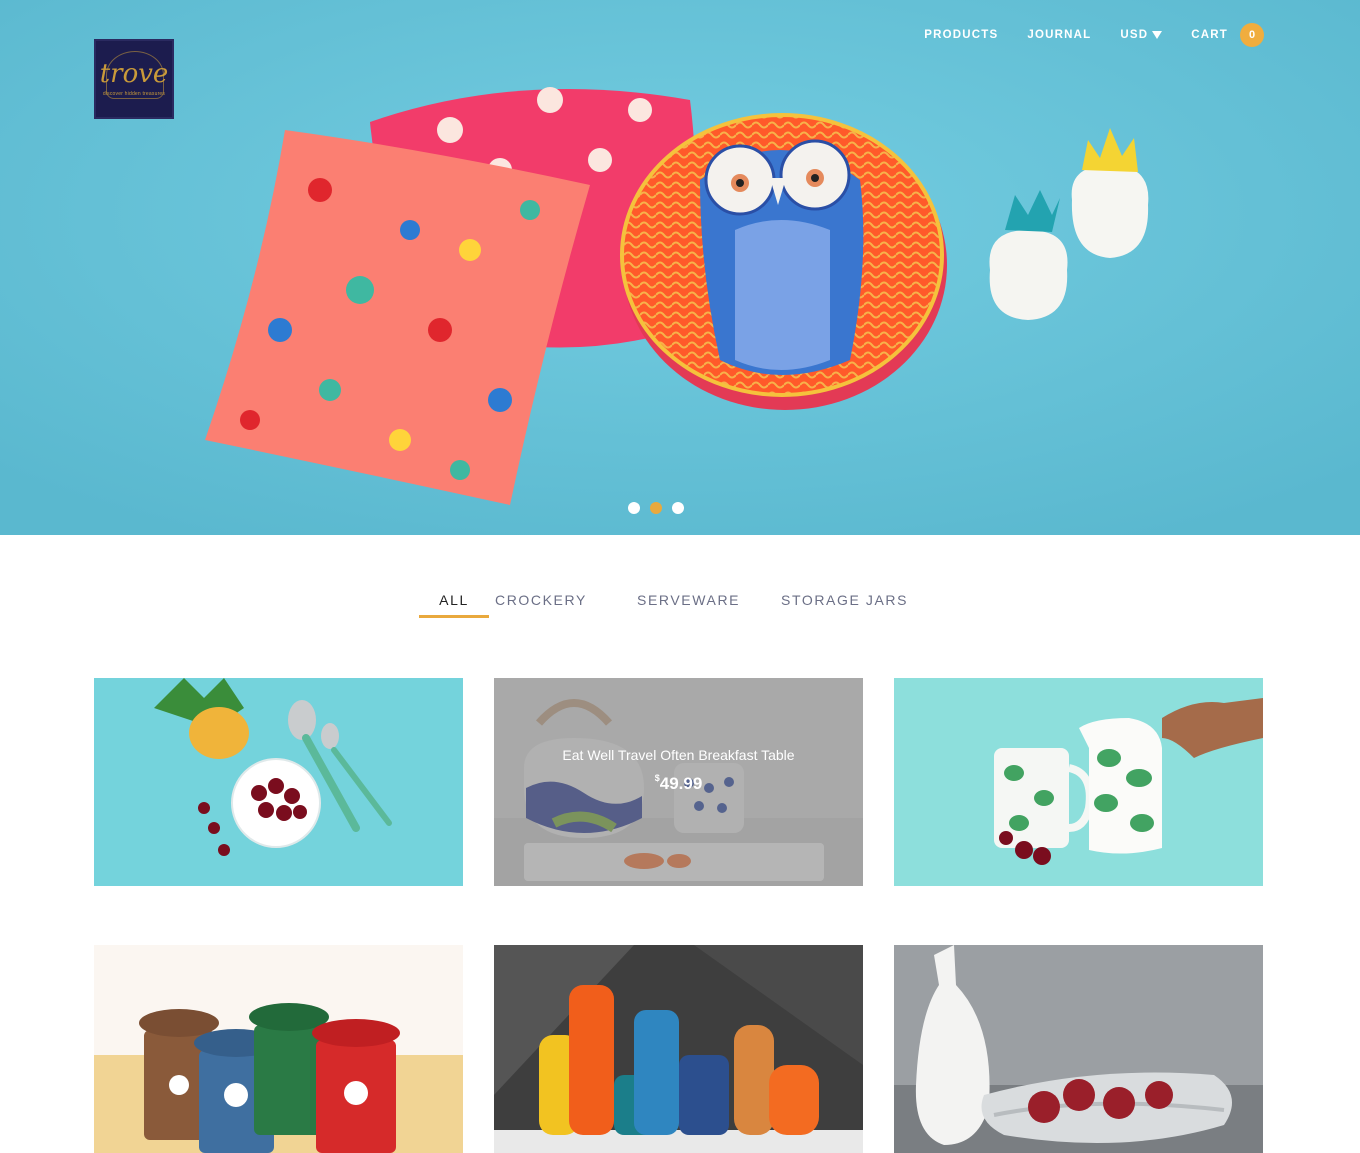  Describe the element at coordinates (709, 603) in the screenshot. I see `tab-serveware: SERVEWARE` at that location.